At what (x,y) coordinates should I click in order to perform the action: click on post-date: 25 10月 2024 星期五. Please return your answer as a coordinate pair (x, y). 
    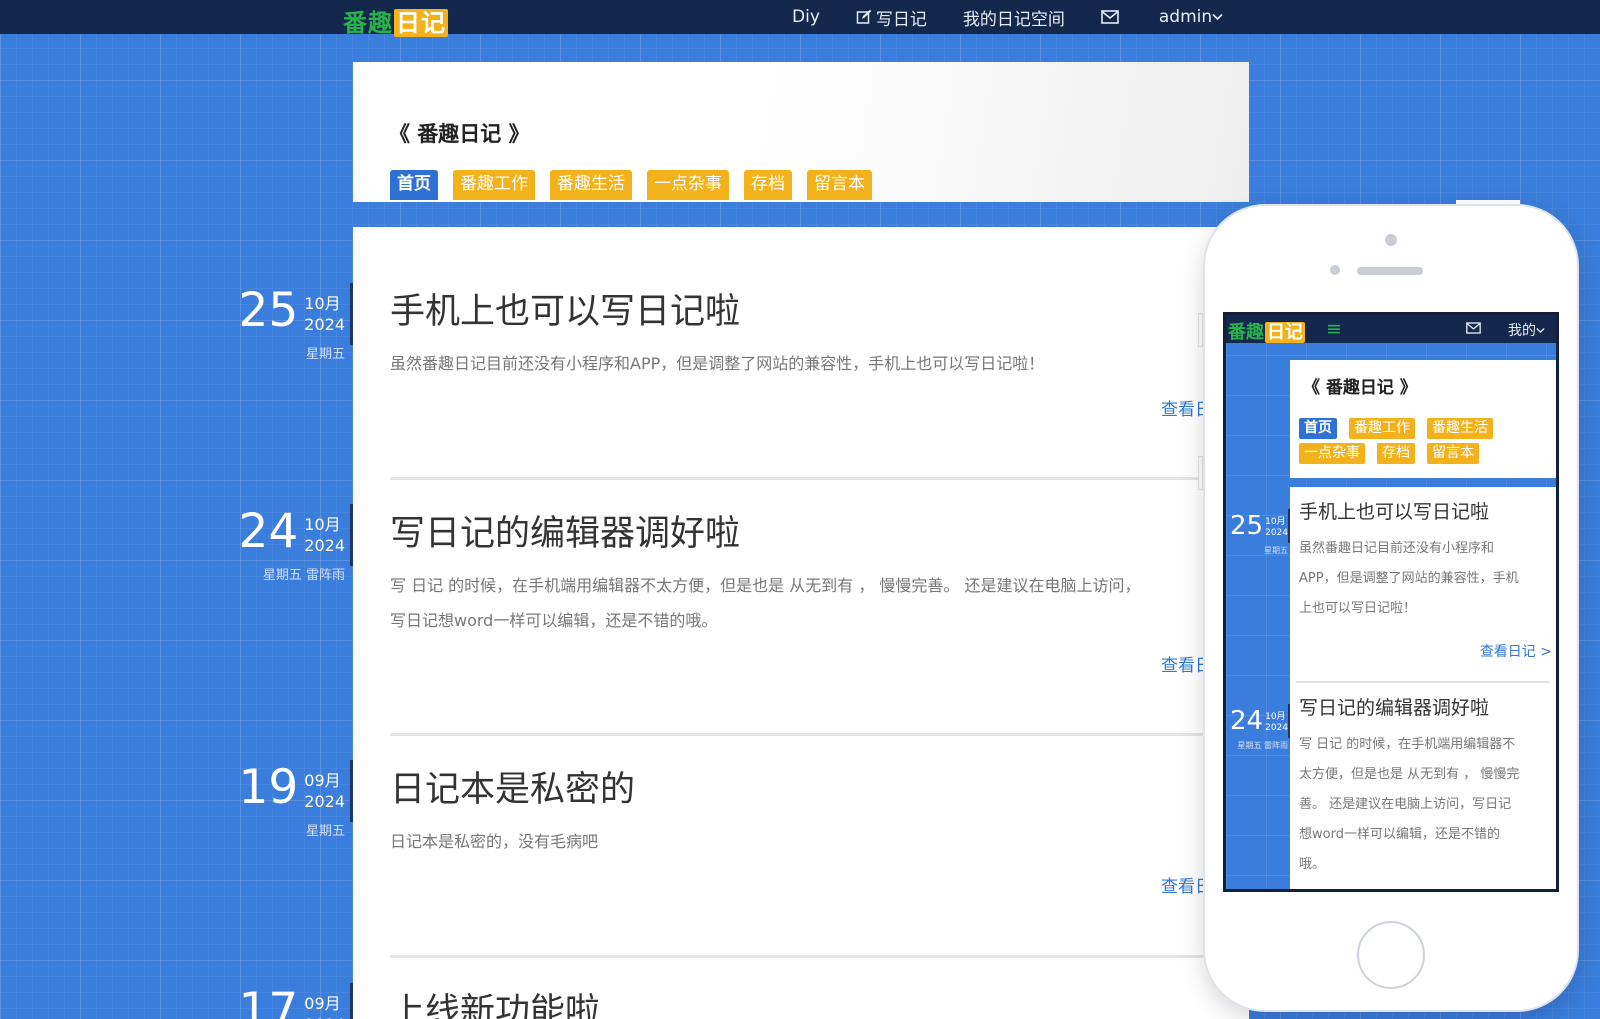
    Looking at the image, I should click on (291, 323).